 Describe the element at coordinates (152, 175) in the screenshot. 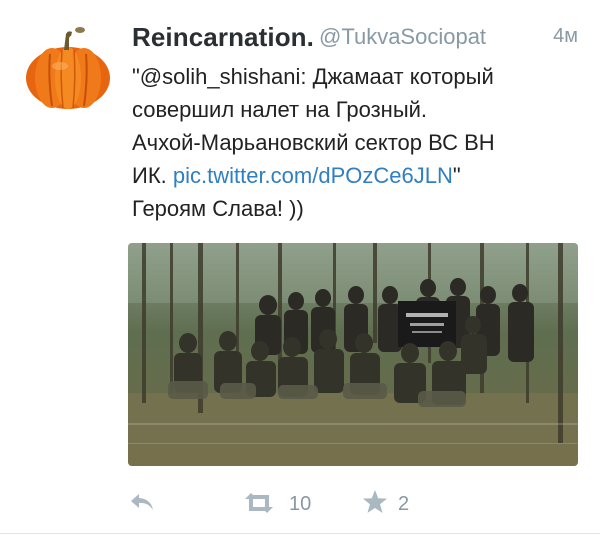

I see `tweet-text-prefix: ИК.` at that location.